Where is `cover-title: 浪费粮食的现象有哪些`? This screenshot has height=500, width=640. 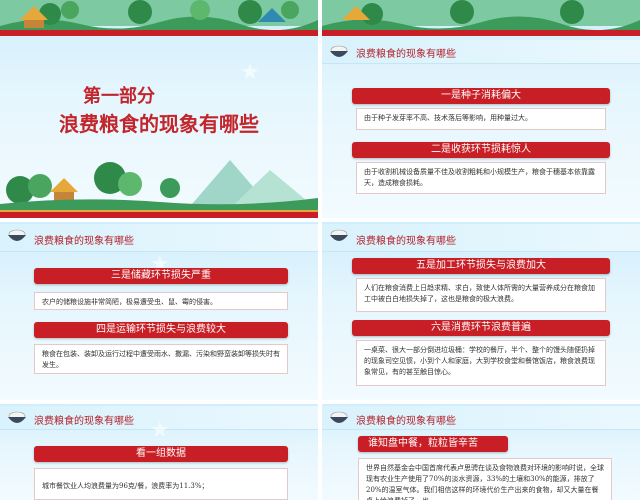 cover-title: 浪费粮食的现象有哪些 is located at coordinates (159, 124).